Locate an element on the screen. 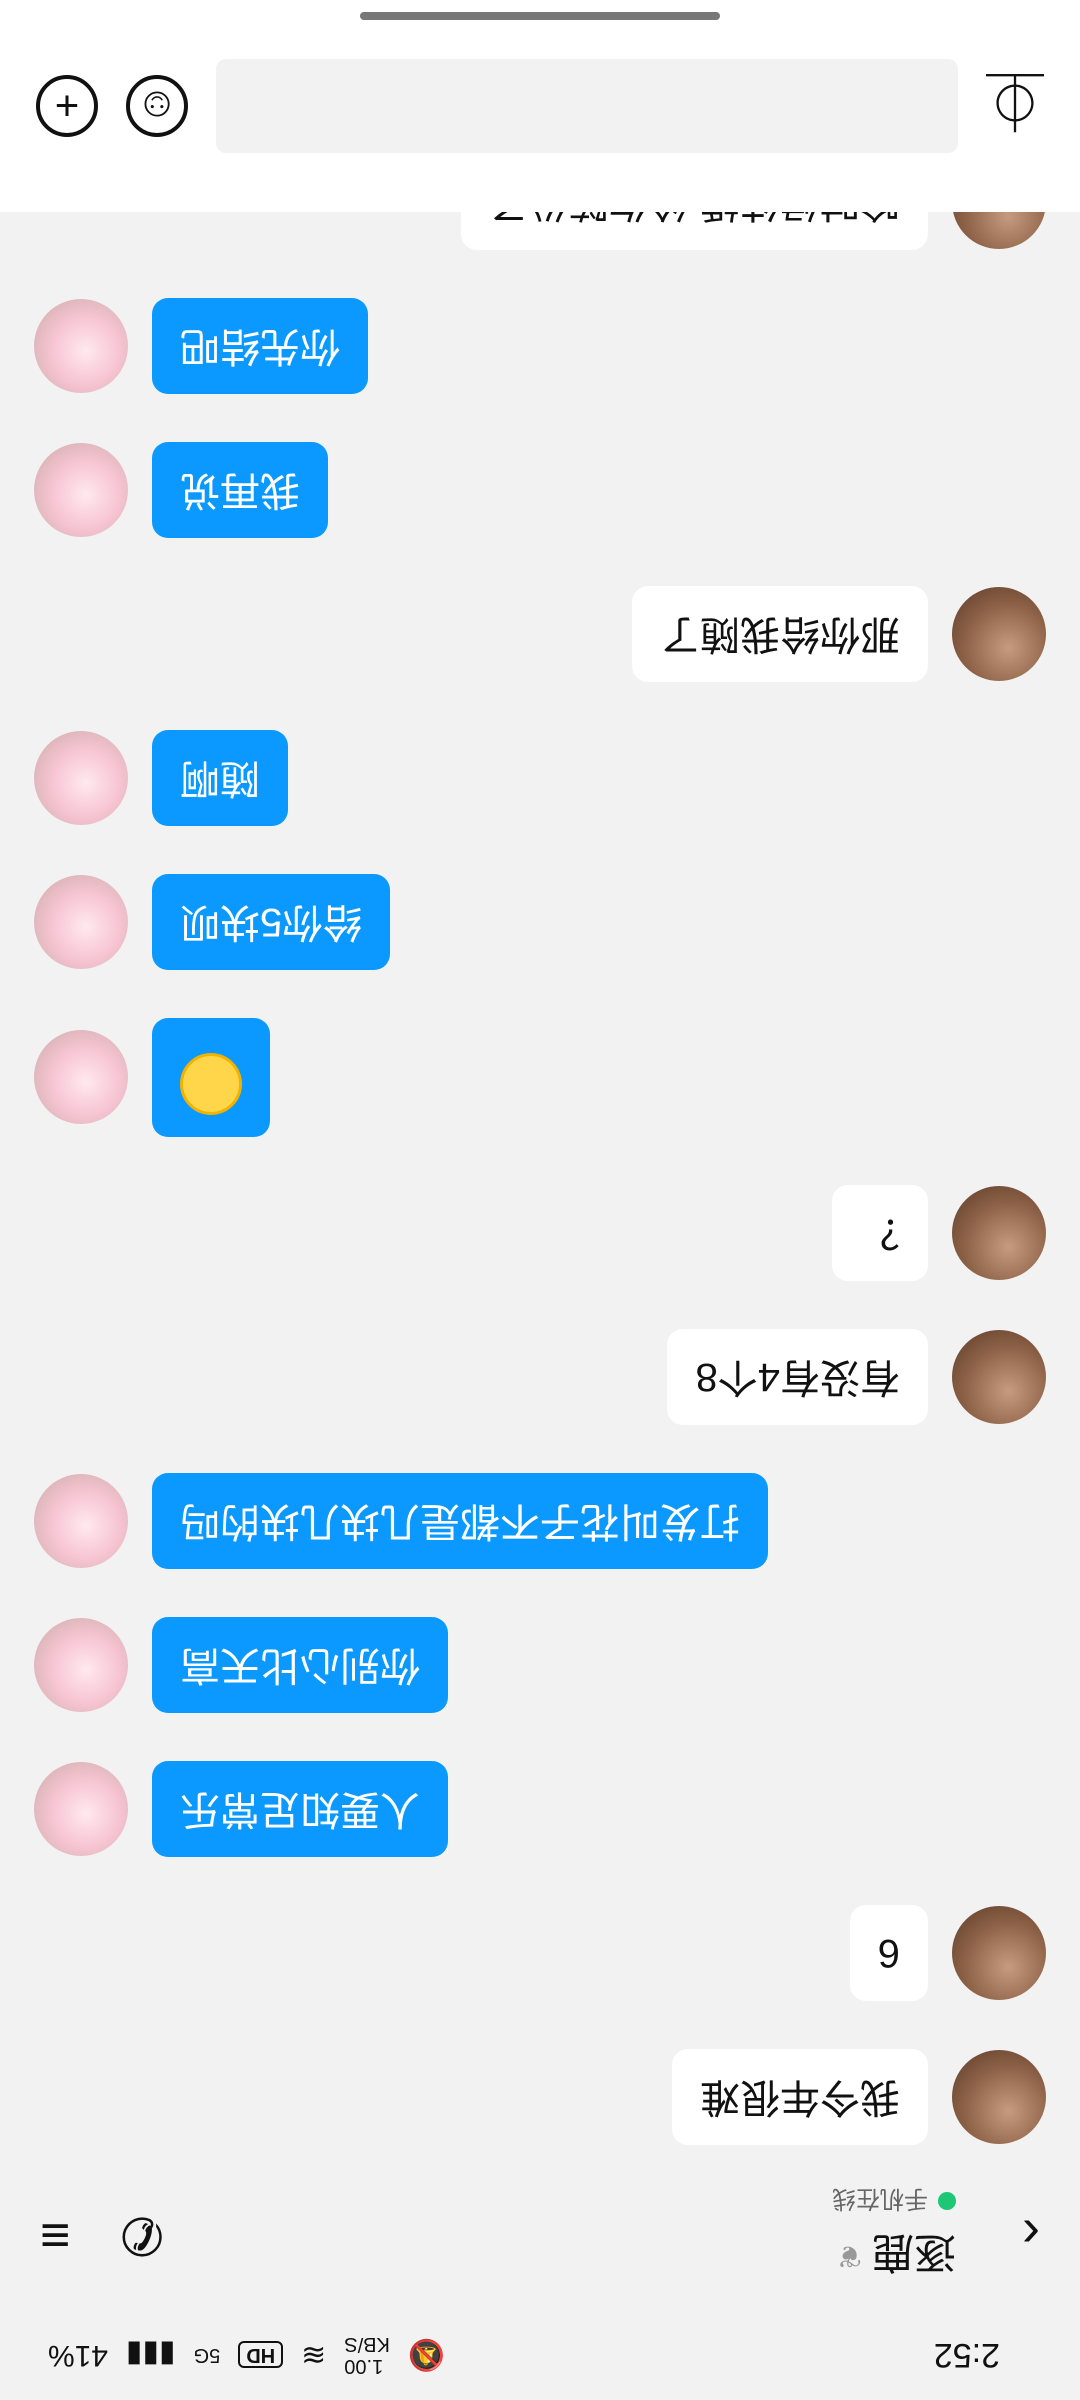  online-text: 手机在线 is located at coordinates (880, 2198).